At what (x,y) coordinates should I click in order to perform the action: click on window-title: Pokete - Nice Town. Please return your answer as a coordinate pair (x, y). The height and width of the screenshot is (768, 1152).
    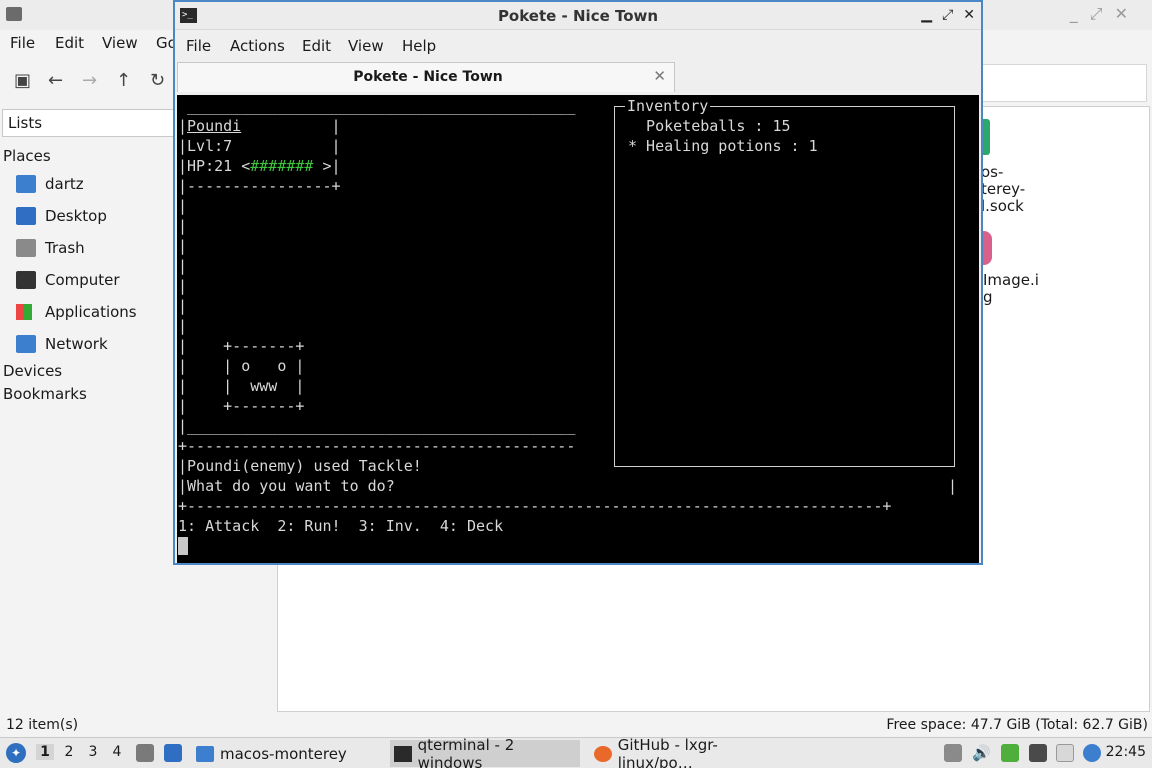
    Looking at the image, I should click on (578, 16).